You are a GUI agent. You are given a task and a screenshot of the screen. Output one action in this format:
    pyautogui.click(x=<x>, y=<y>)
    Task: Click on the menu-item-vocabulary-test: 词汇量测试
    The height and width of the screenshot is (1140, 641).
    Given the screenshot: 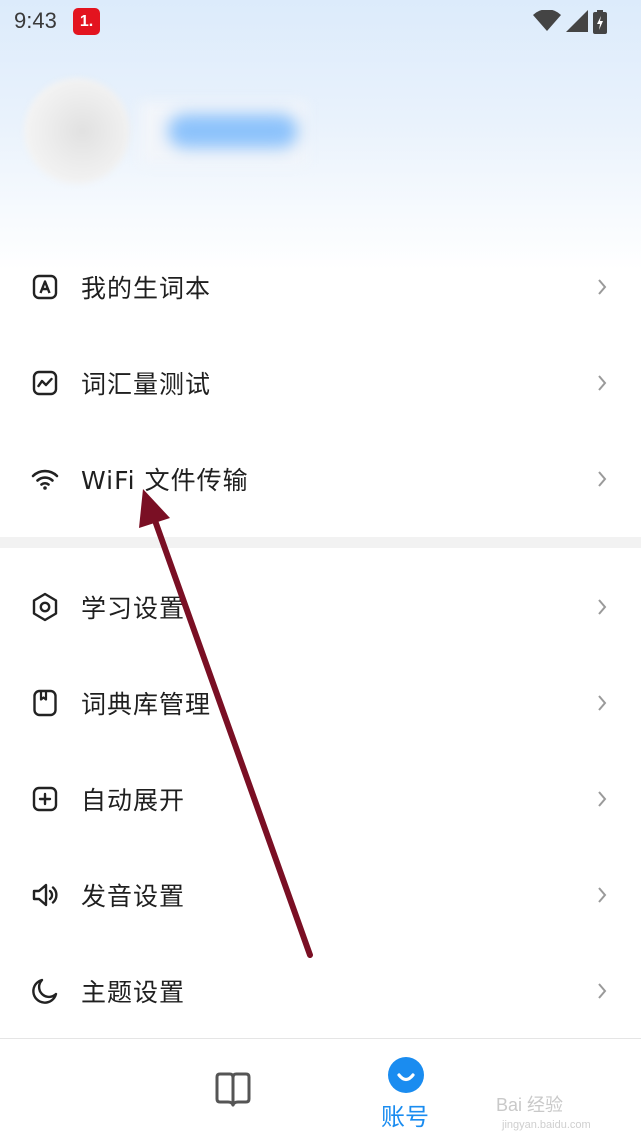 What is the action you would take?
    pyautogui.click(x=320, y=383)
    